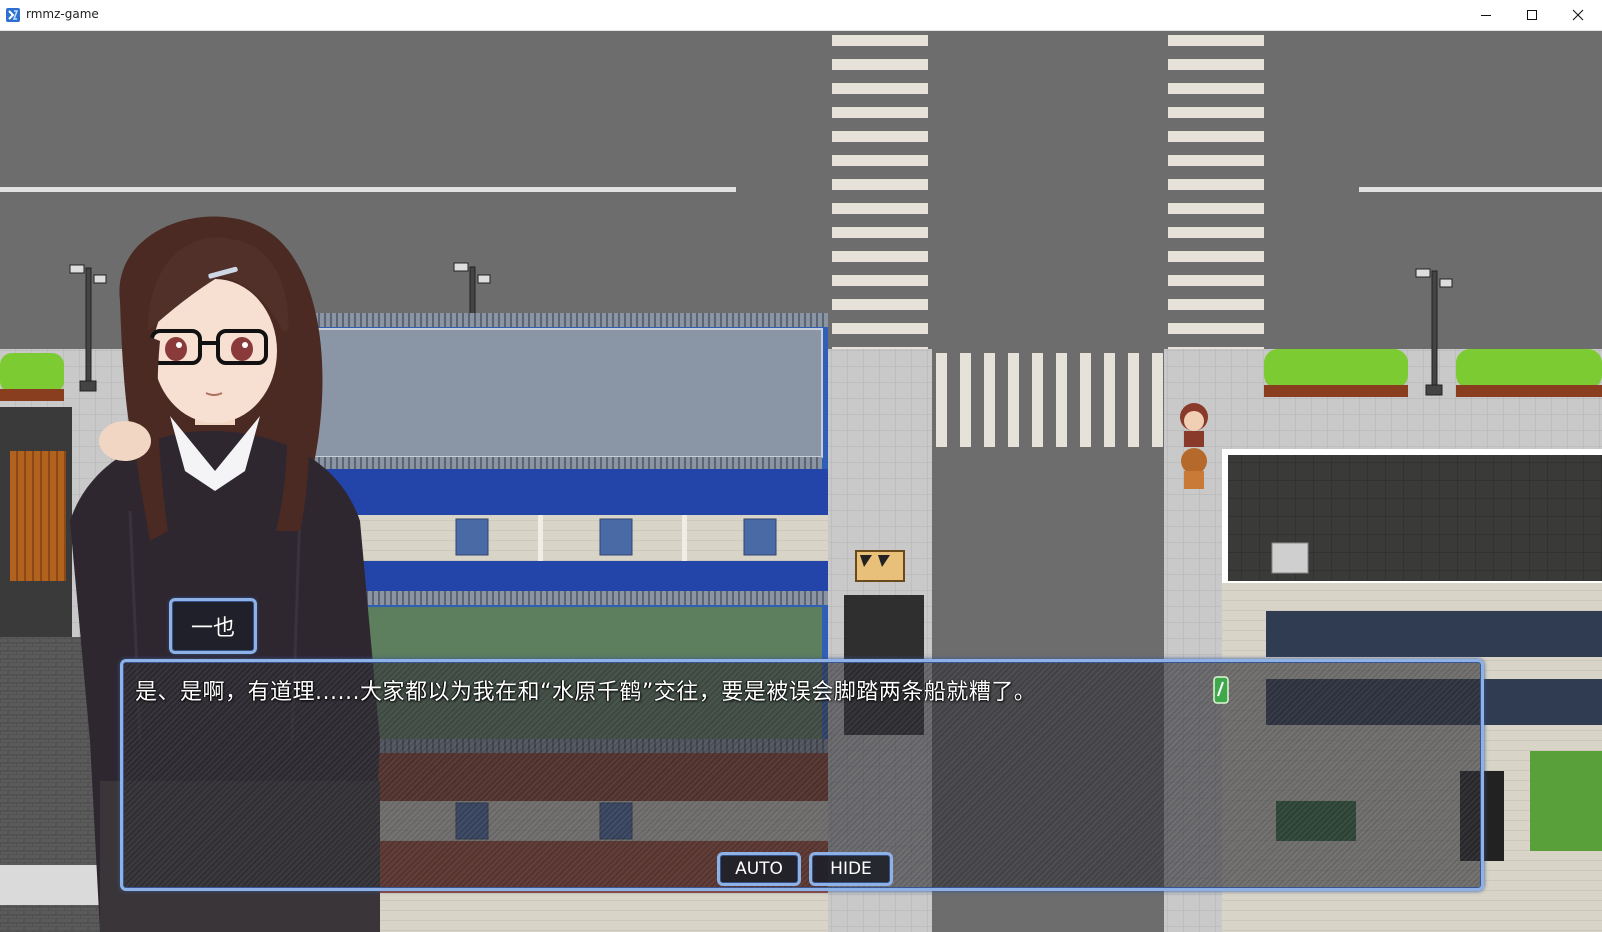 The height and width of the screenshot is (932, 1602). Describe the element at coordinates (1194, 425) in the screenshot. I see `npc-girl-sprite` at that location.